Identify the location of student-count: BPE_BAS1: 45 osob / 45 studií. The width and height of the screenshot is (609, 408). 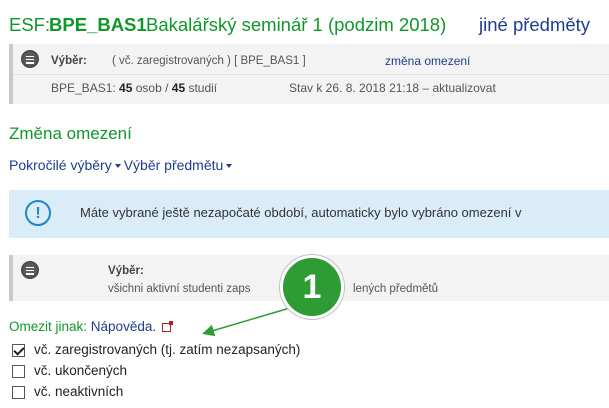
(134, 88).